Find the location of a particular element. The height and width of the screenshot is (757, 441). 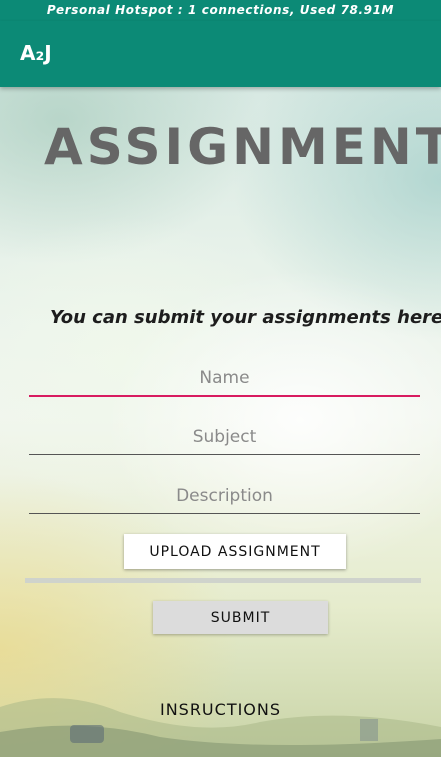

subject-field is located at coordinates (224, 437).